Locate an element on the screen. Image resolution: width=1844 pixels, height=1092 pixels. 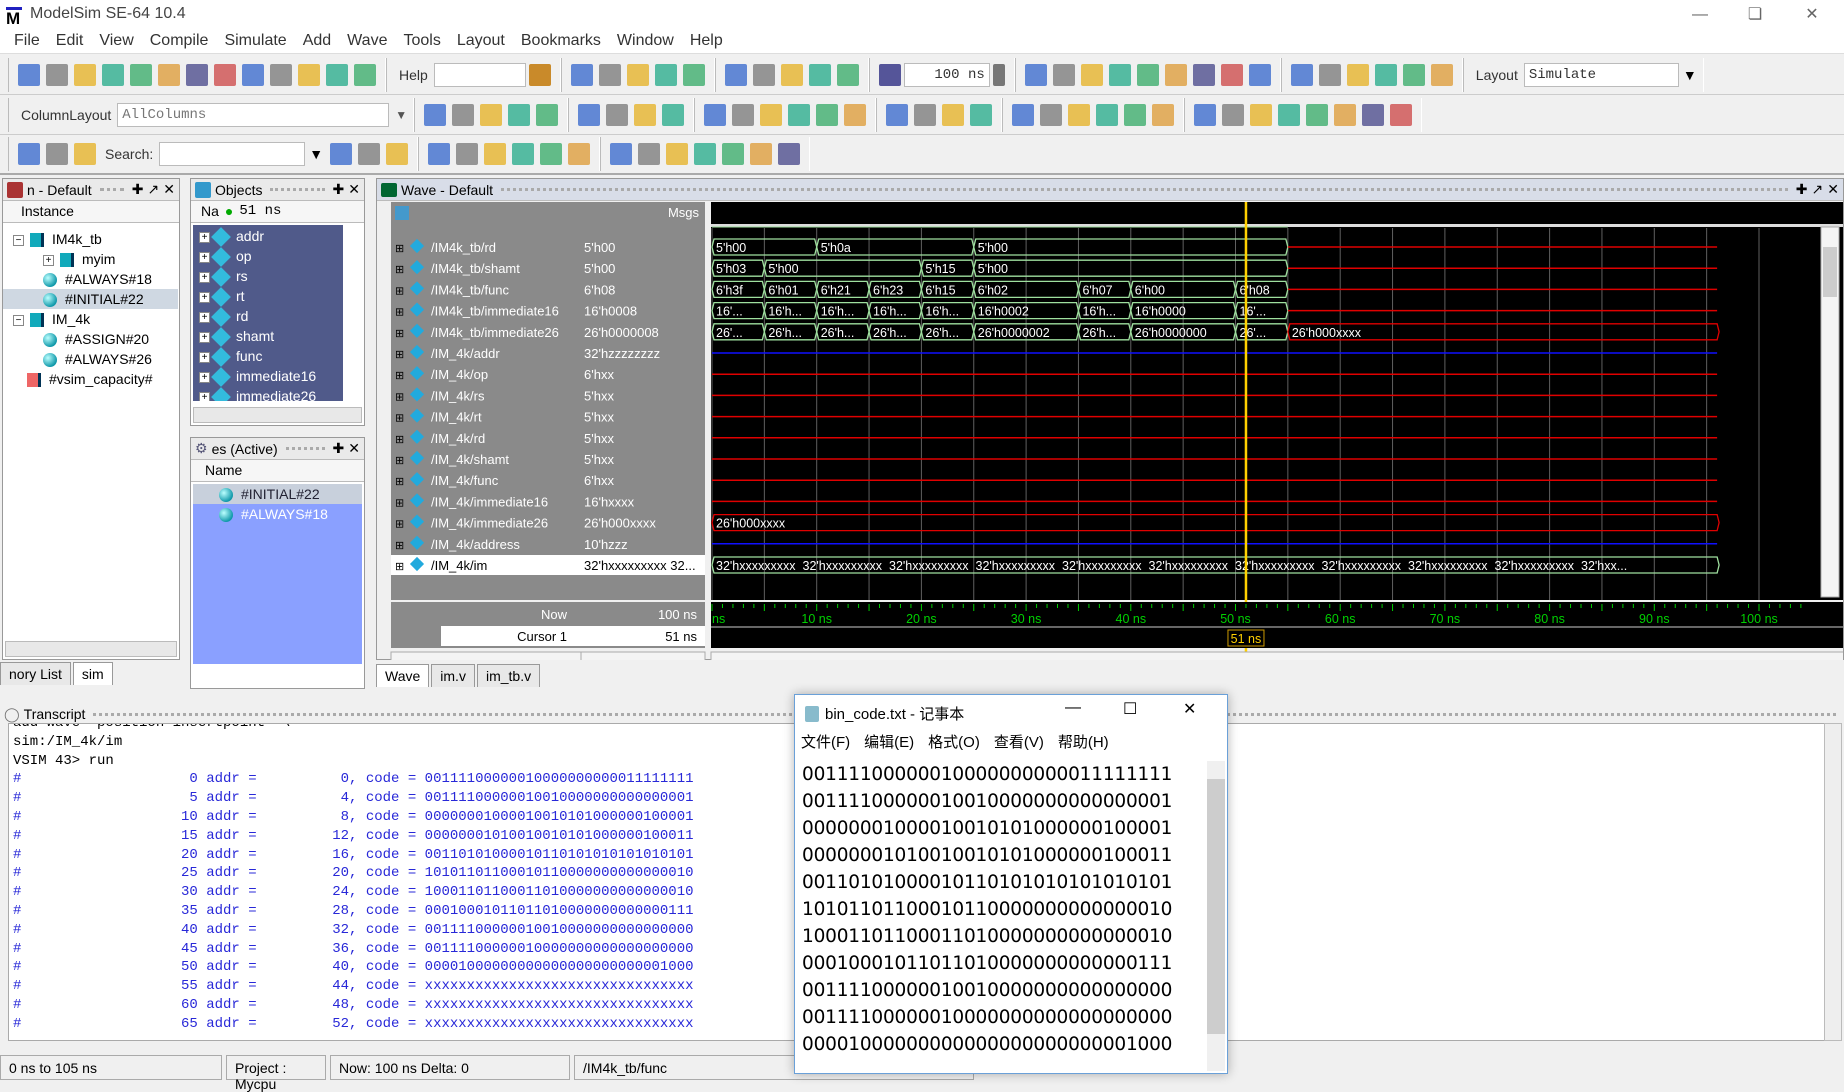
cursor-x-icon is located at coordinates (589, 114).